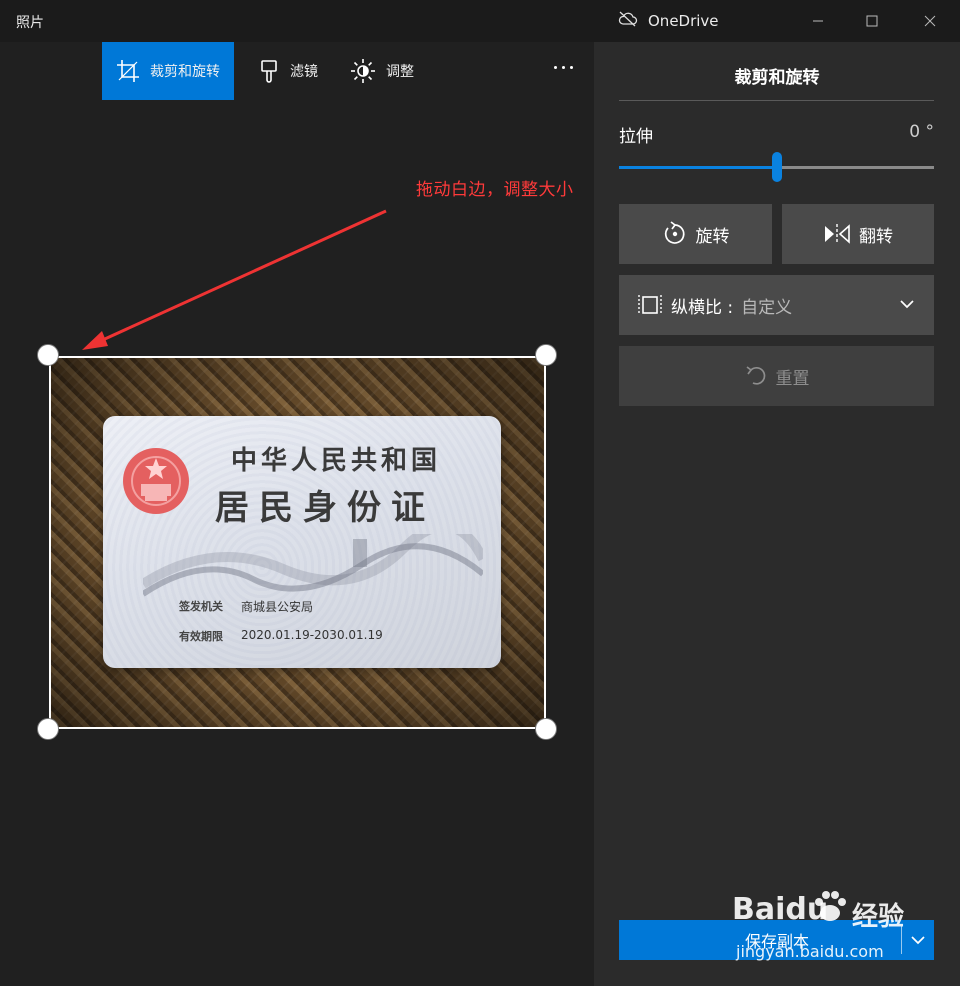 The height and width of the screenshot is (986, 960). Describe the element at coordinates (837, 234) in the screenshot. I see `flip-icon` at that location.